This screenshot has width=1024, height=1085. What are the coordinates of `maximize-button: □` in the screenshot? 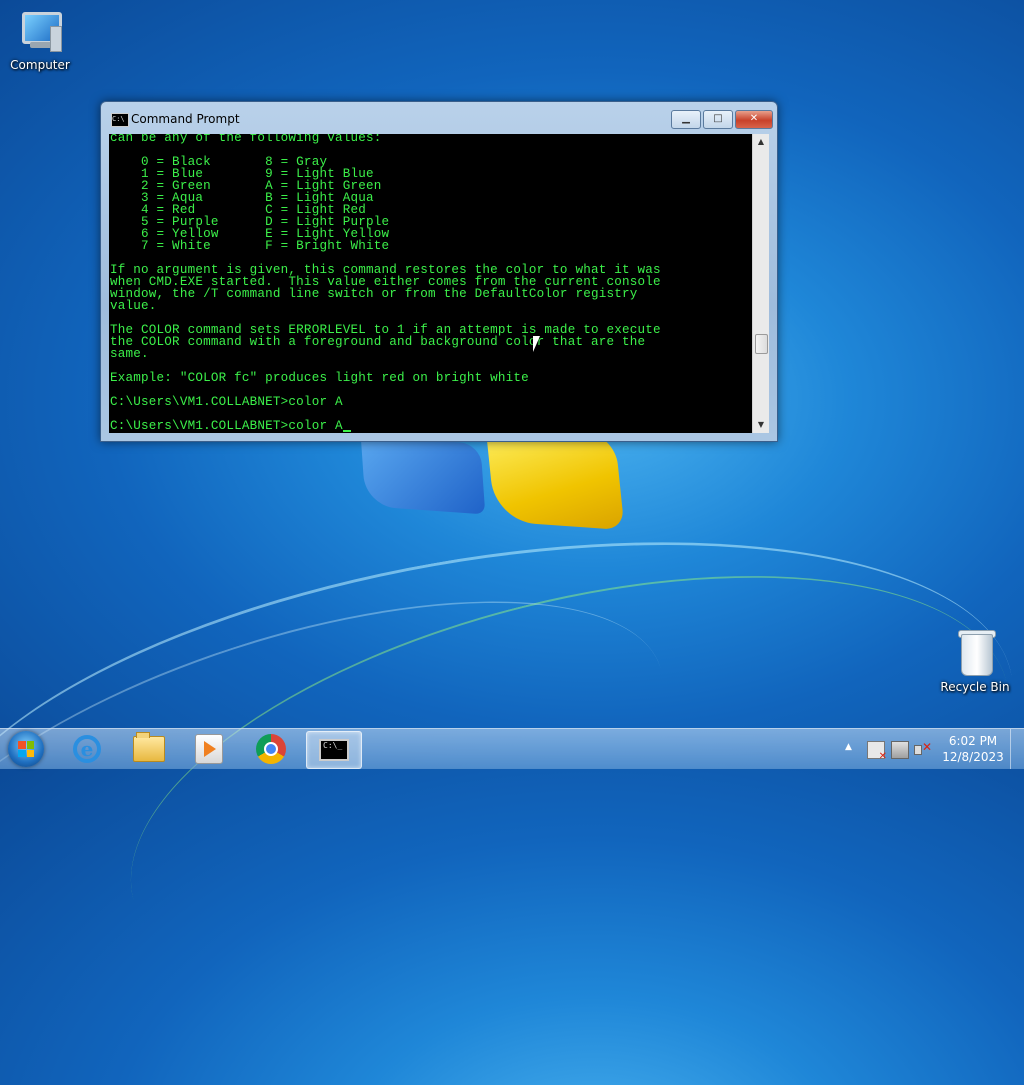 It's located at (718, 119).